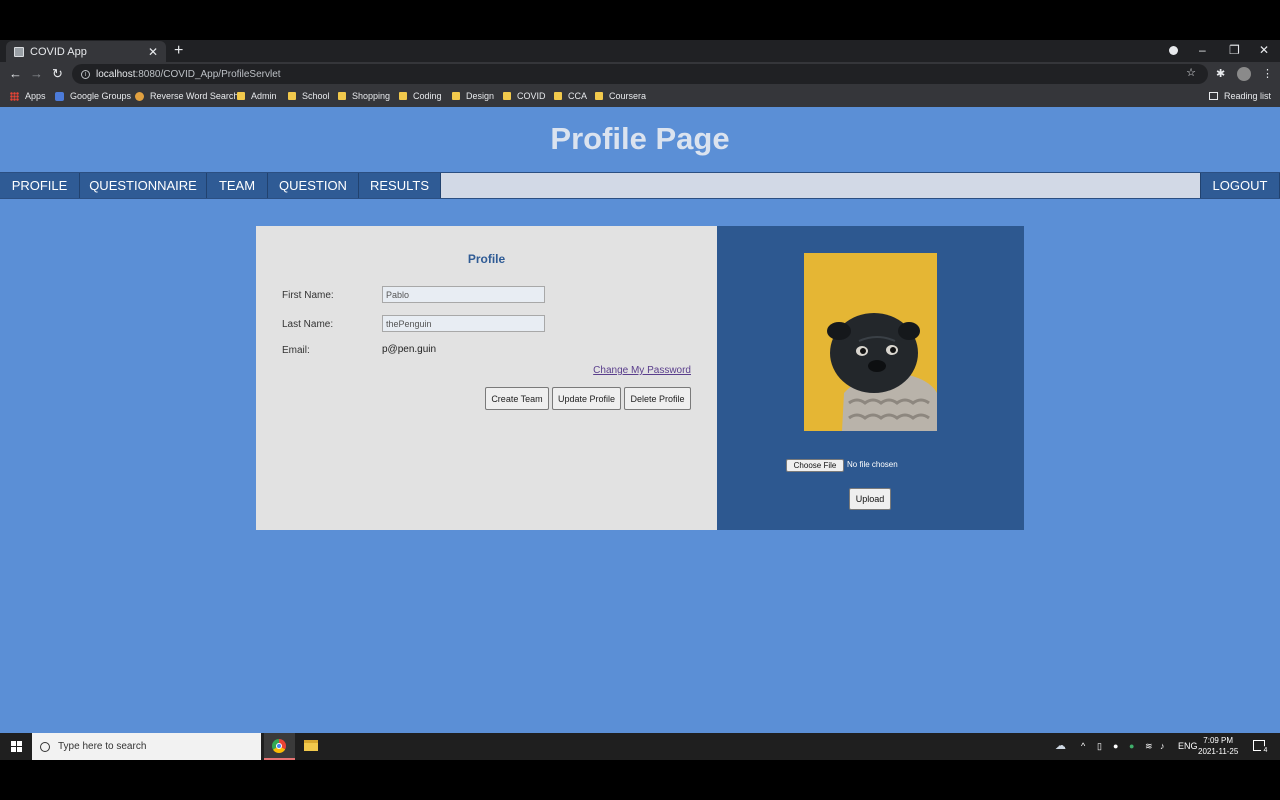 This screenshot has height=800, width=1280. Describe the element at coordinates (420, 96) in the screenshot. I see `bookmark-coding: Coding` at that location.